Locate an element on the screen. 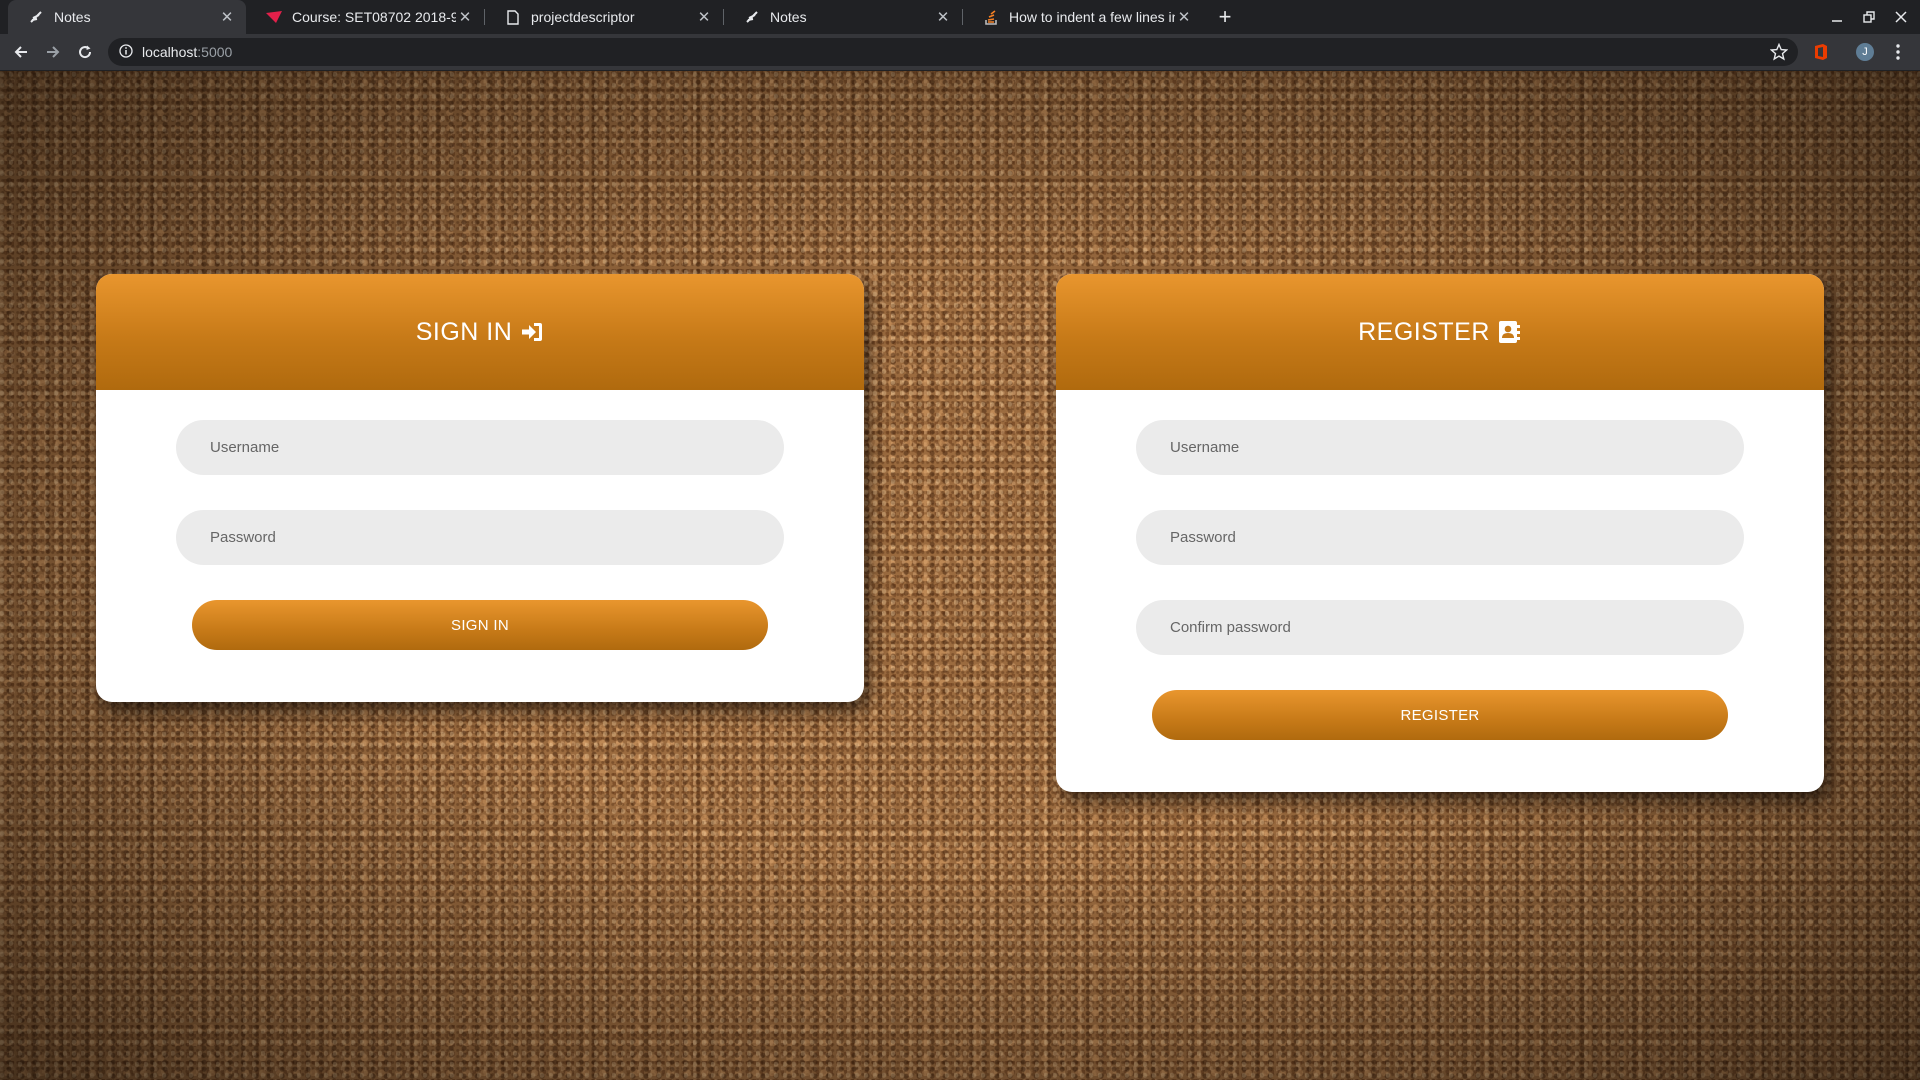 The height and width of the screenshot is (1080, 1920). tab-notes: Notes ✕ is located at coordinates (843, 17).